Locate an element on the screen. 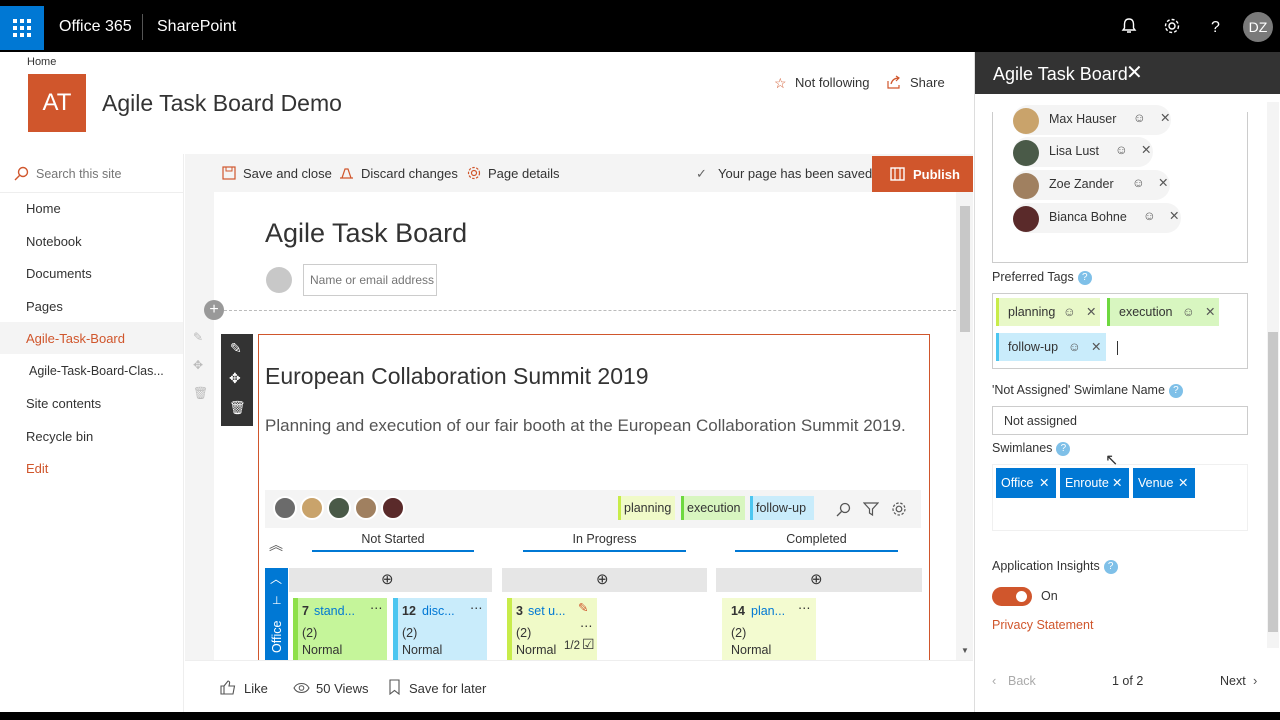 This screenshot has width=1280, height=720. person-chip: Bianca Bohne ☺ ✕ is located at coordinates (1097, 218).